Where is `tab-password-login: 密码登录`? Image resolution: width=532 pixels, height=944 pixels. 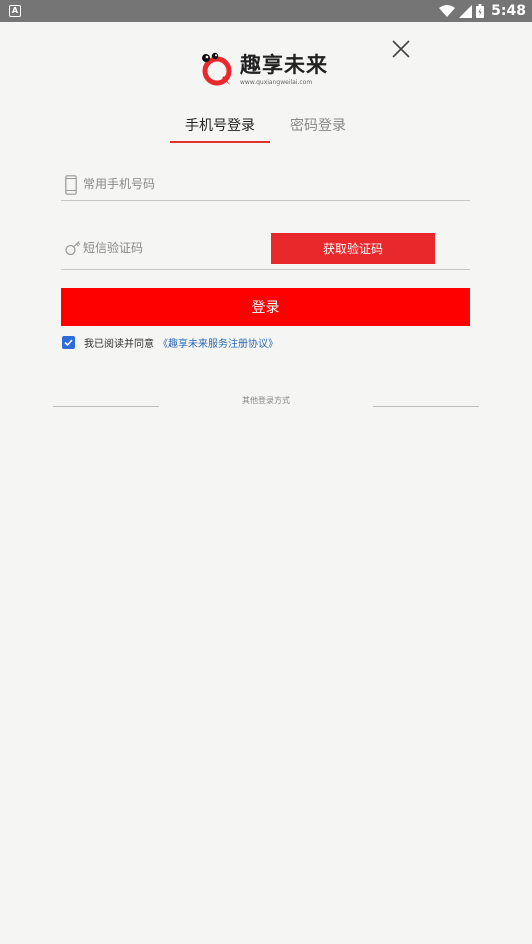 tab-password-login: 密码登录 is located at coordinates (318, 127).